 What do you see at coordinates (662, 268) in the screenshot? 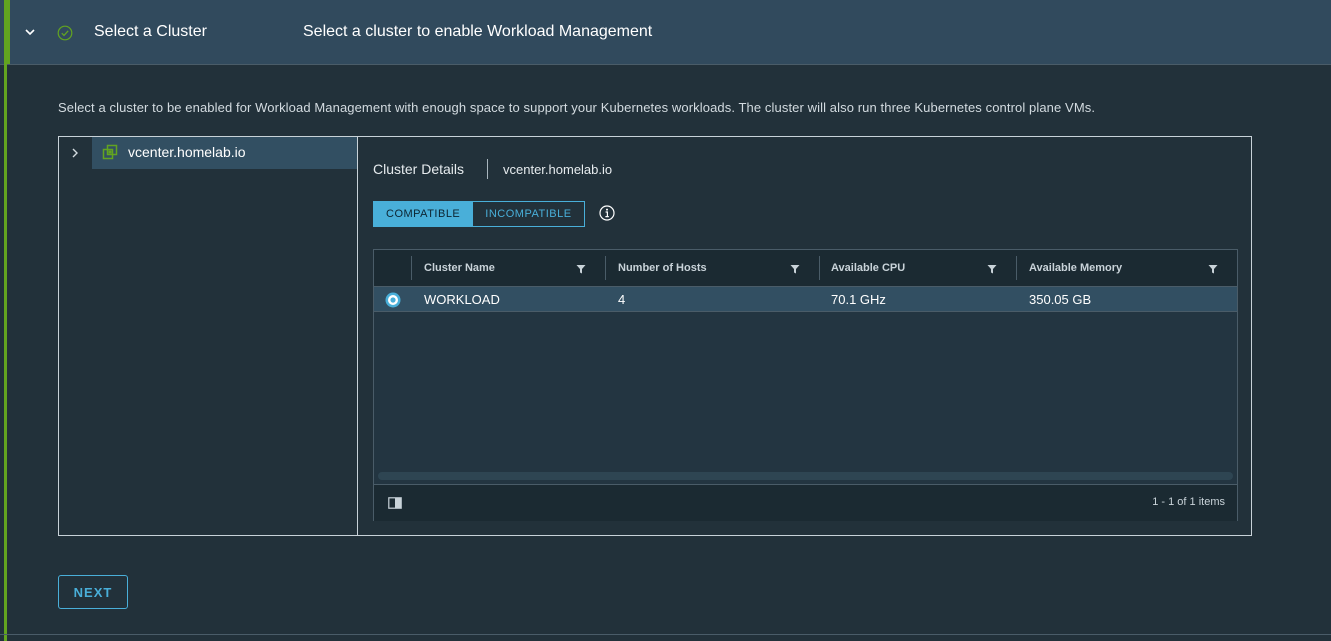
I see `column-header-number-of-hosts: Number of Hosts` at bounding box center [662, 268].